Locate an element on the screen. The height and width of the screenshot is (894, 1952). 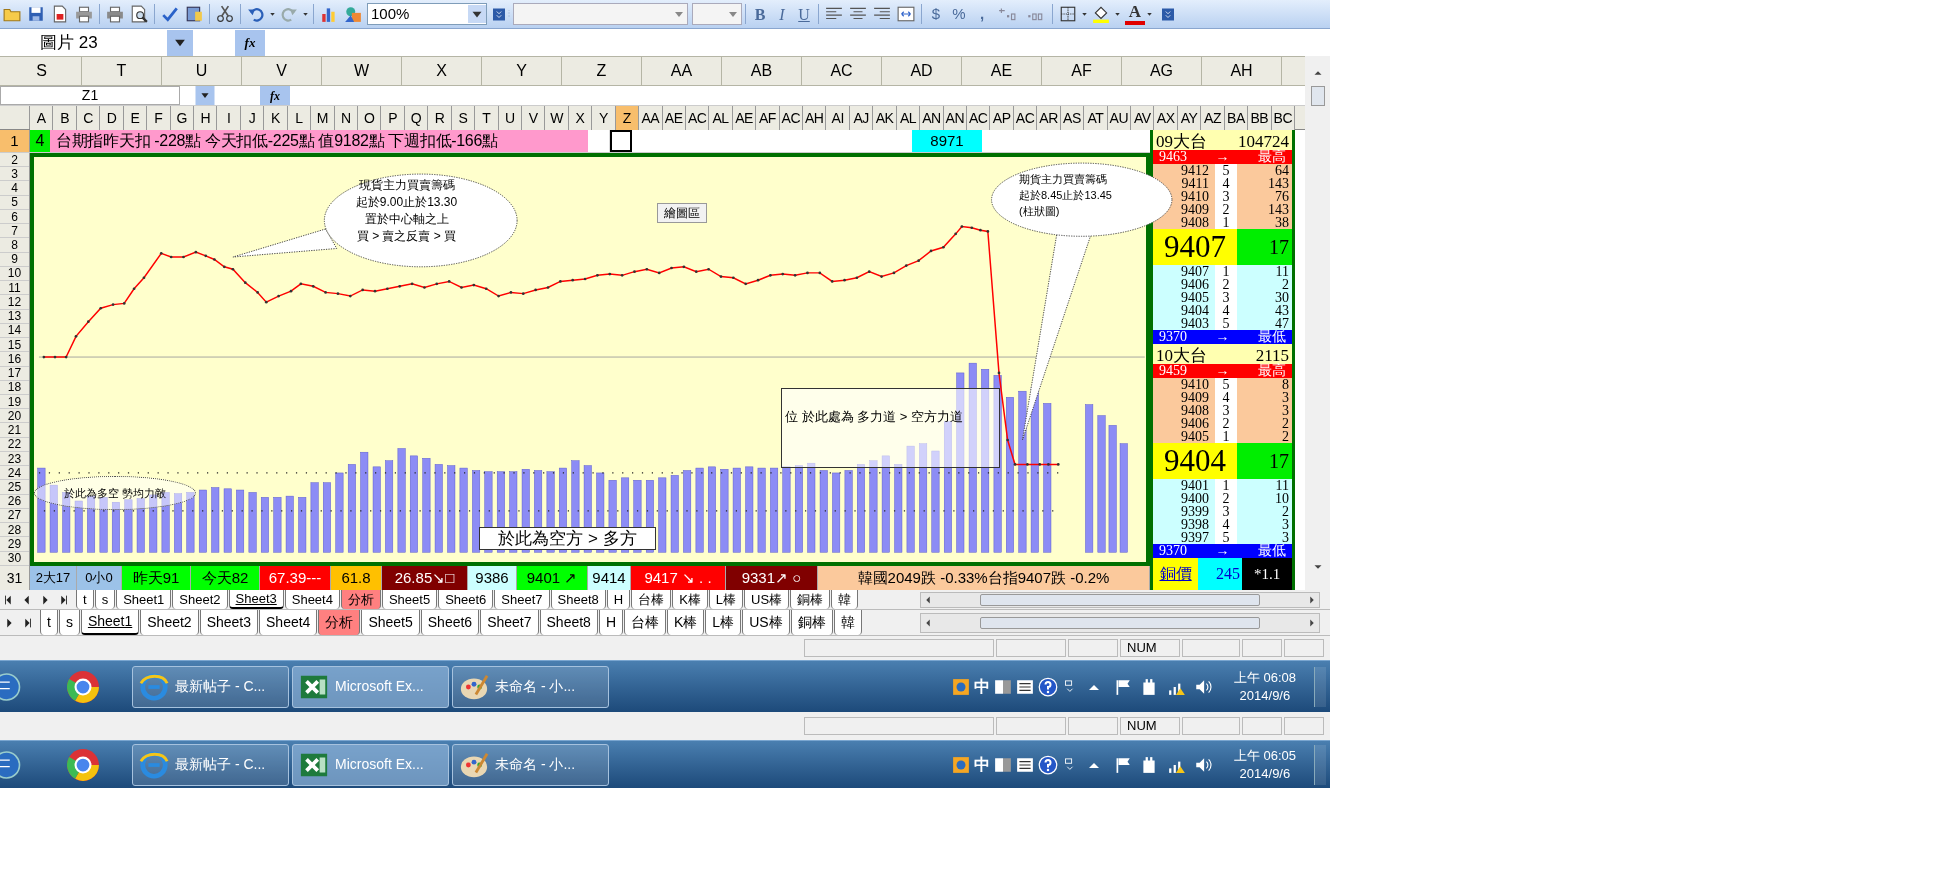
column-header: AR is located at coordinates (1049, 118).